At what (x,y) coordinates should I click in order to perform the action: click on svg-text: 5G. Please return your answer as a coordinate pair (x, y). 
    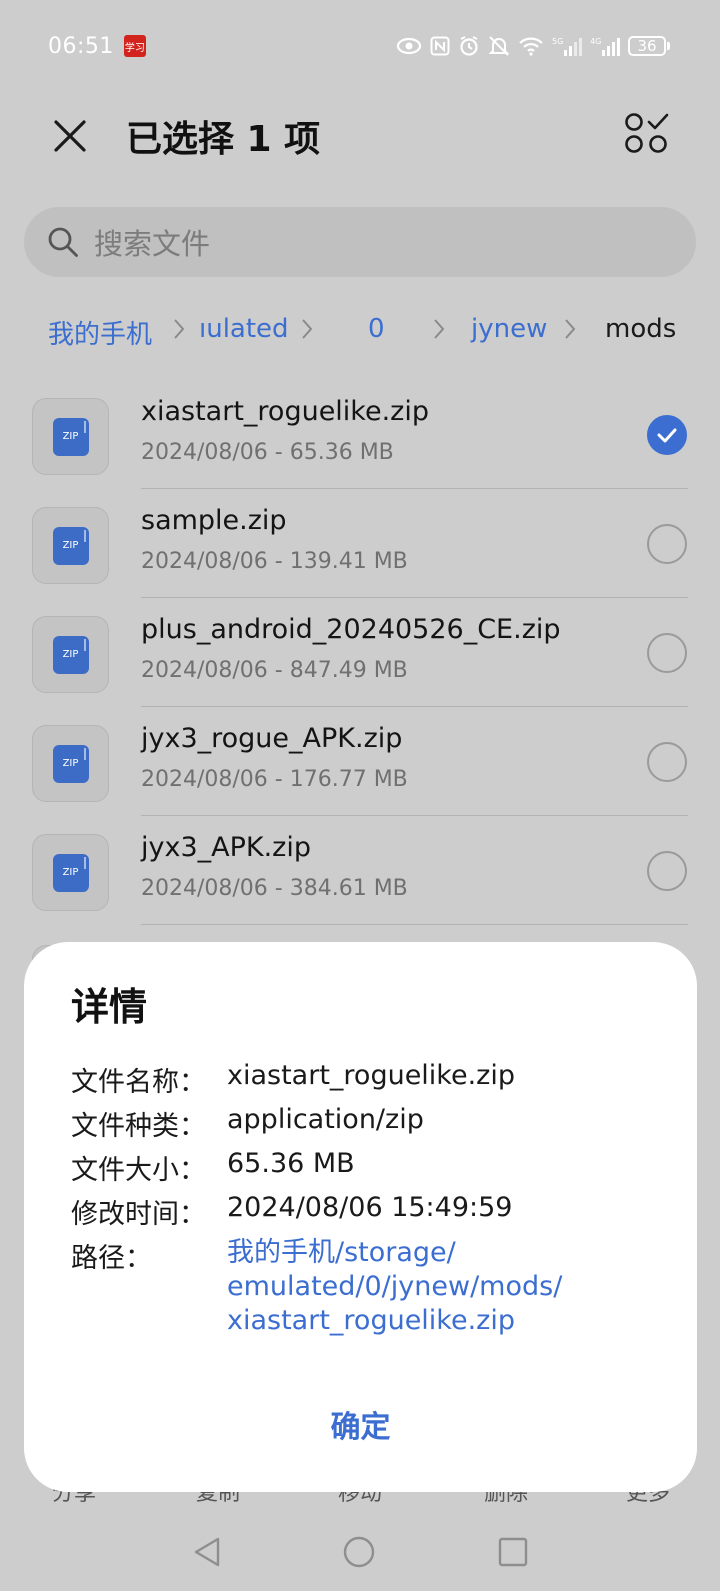
    Looking at the image, I should click on (557, 41).